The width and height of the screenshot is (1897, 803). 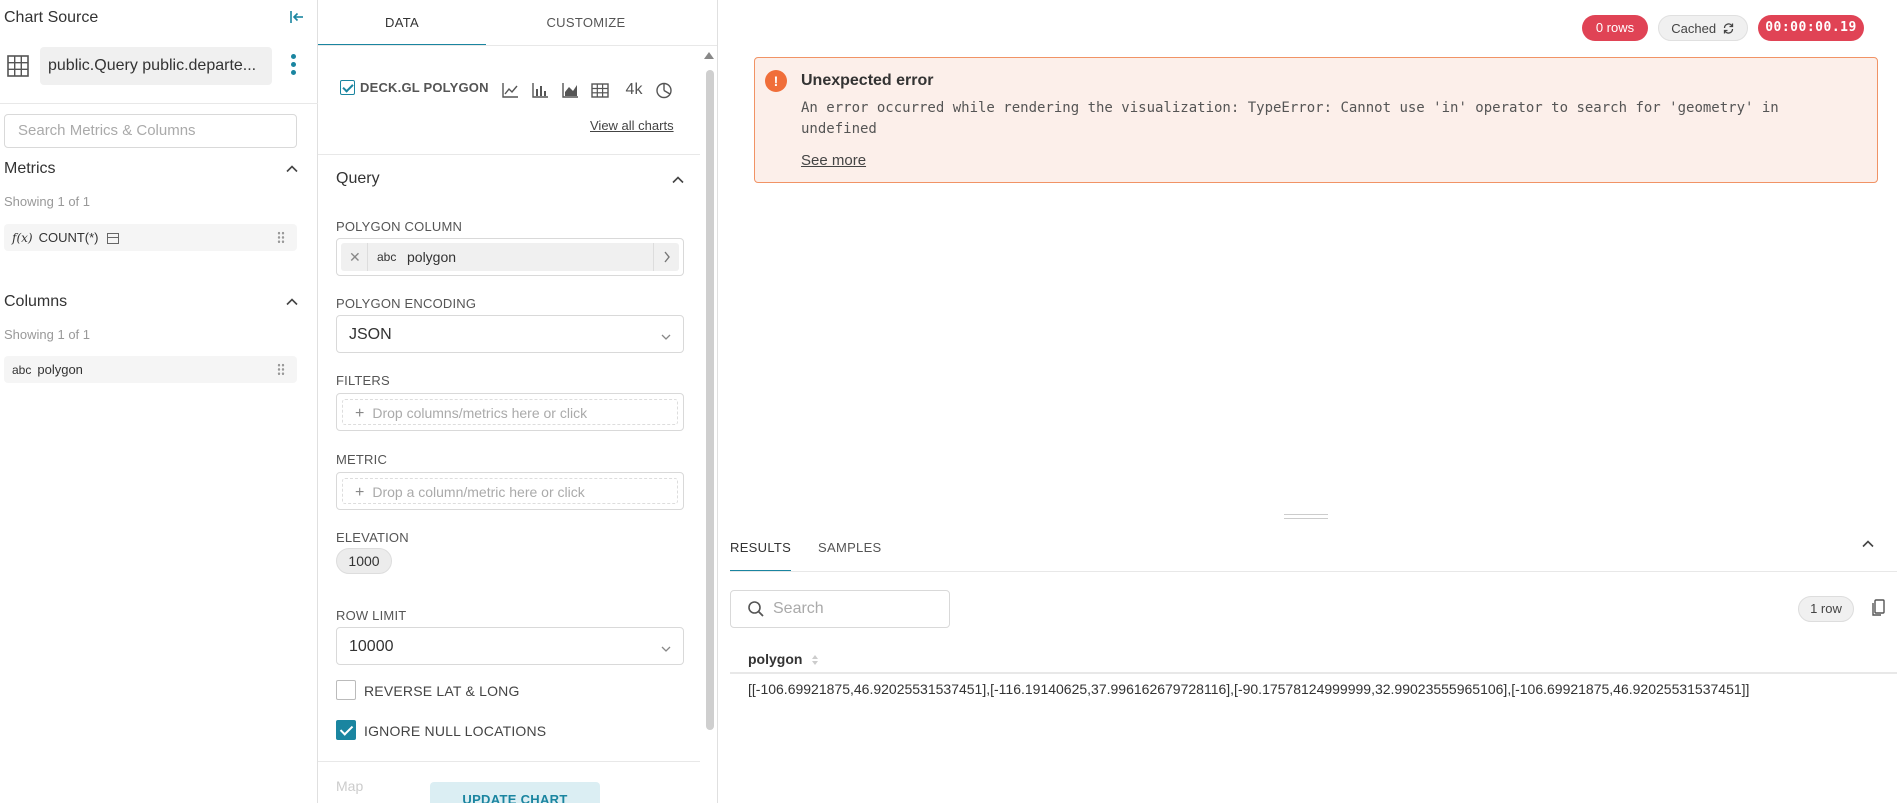 I want to click on resize-handle, so click(x=1306, y=516).